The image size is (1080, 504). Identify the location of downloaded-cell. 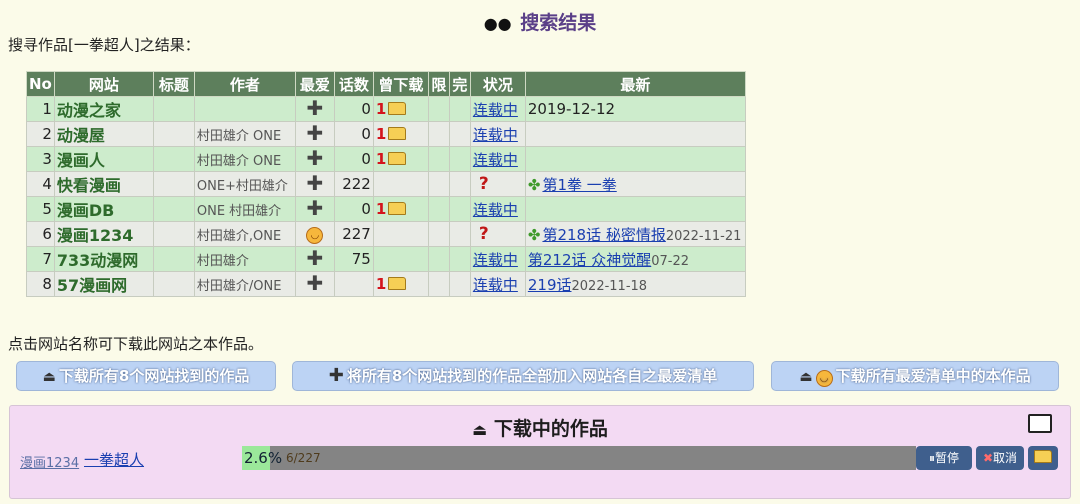
(400, 234).